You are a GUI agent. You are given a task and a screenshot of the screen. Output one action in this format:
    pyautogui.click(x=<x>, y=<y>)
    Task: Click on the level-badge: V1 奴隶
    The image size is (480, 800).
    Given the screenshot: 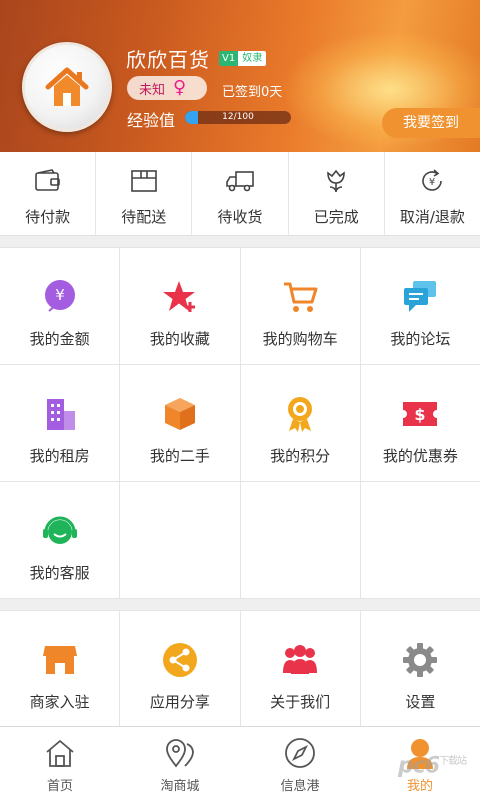 What is the action you would take?
    pyautogui.click(x=243, y=58)
    